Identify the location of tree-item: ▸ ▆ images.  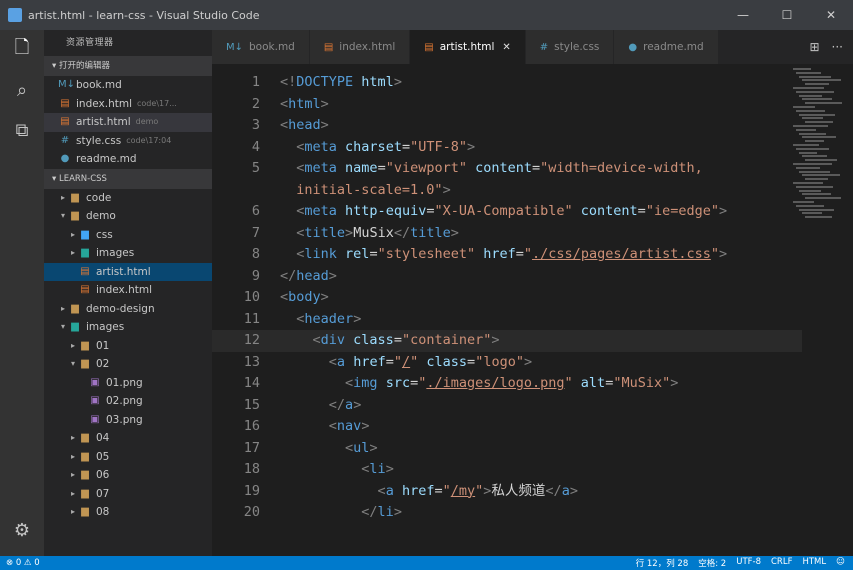
(128, 253).